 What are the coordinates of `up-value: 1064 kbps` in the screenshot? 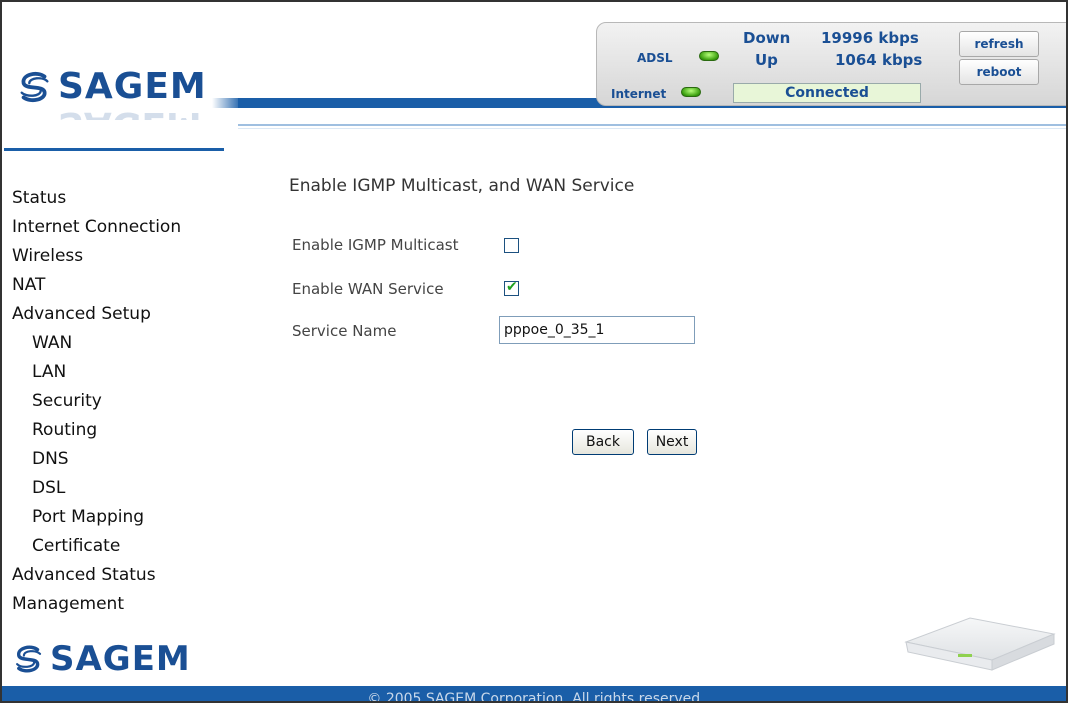 It's located at (879, 60).